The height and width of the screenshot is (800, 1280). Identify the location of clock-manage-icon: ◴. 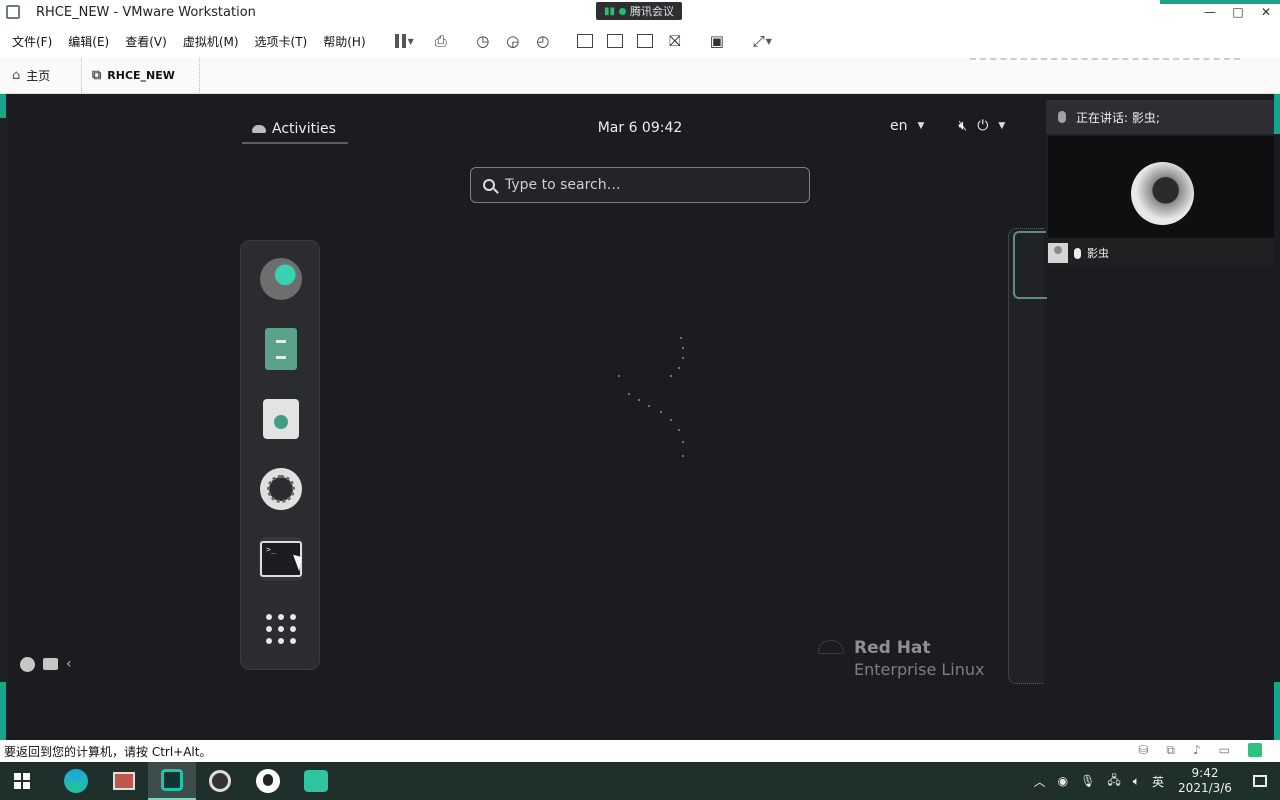
(543, 41).